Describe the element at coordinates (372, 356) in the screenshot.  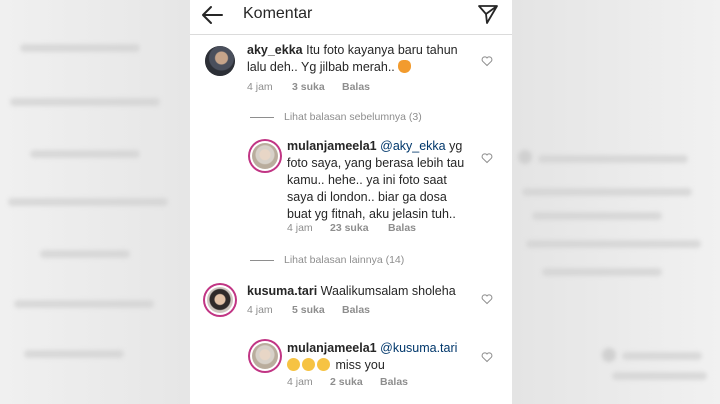
I see `comment-text: mulanjameela1 @kusuma.tari miss you` at that location.